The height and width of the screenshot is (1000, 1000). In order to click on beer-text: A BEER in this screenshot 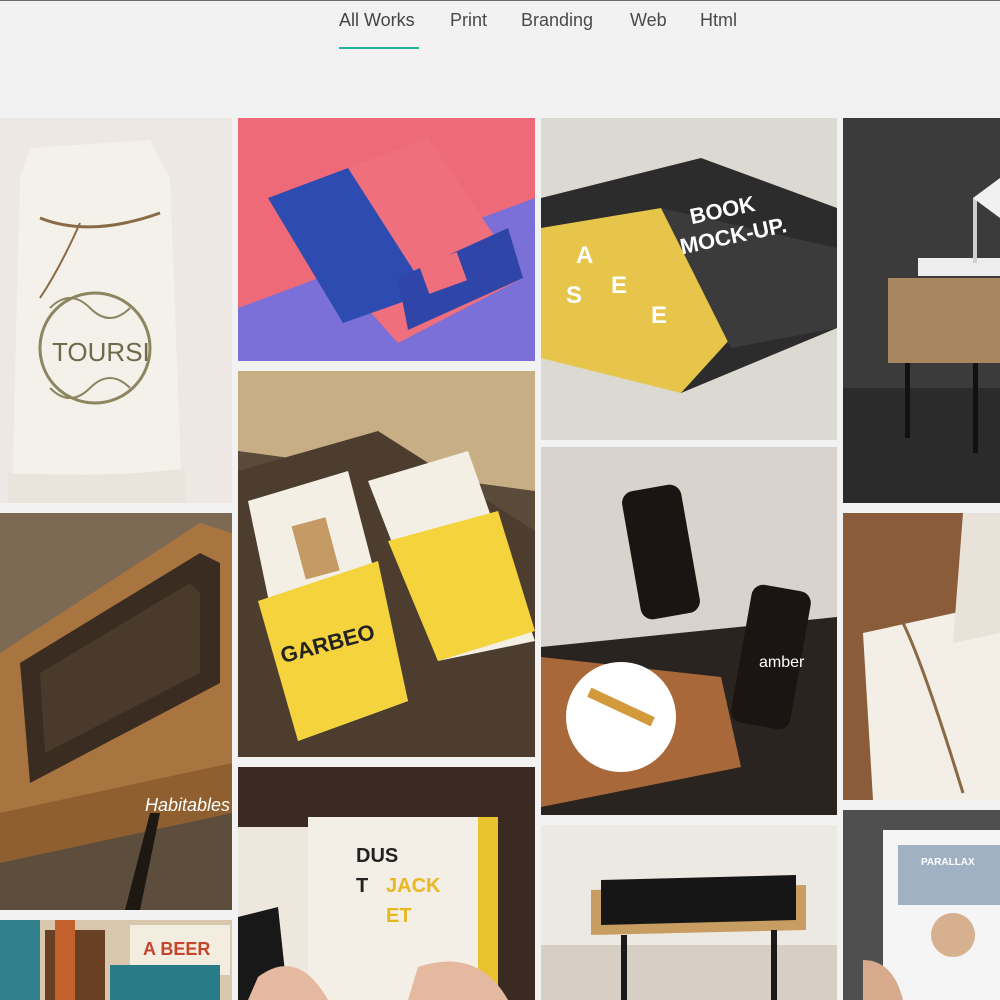, I will do `click(176, 949)`.